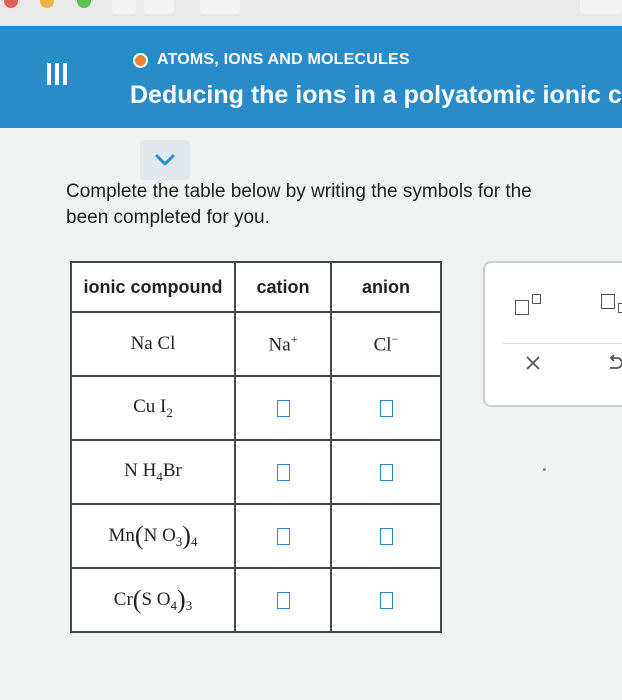 This screenshot has width=622, height=700. What do you see at coordinates (124, 7) in the screenshot?
I see `back-button` at bounding box center [124, 7].